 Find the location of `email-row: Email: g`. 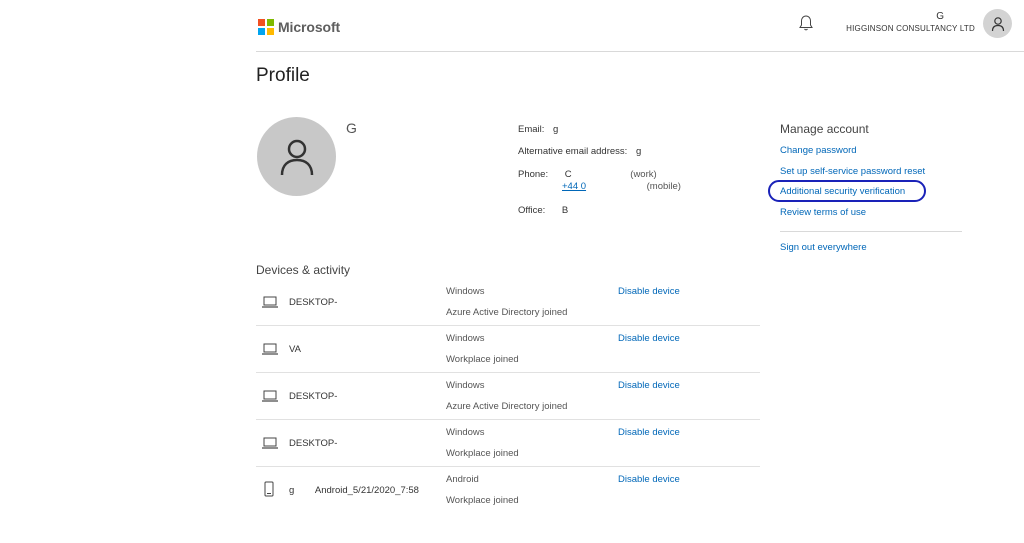

email-row: Email: g is located at coordinates (538, 129).